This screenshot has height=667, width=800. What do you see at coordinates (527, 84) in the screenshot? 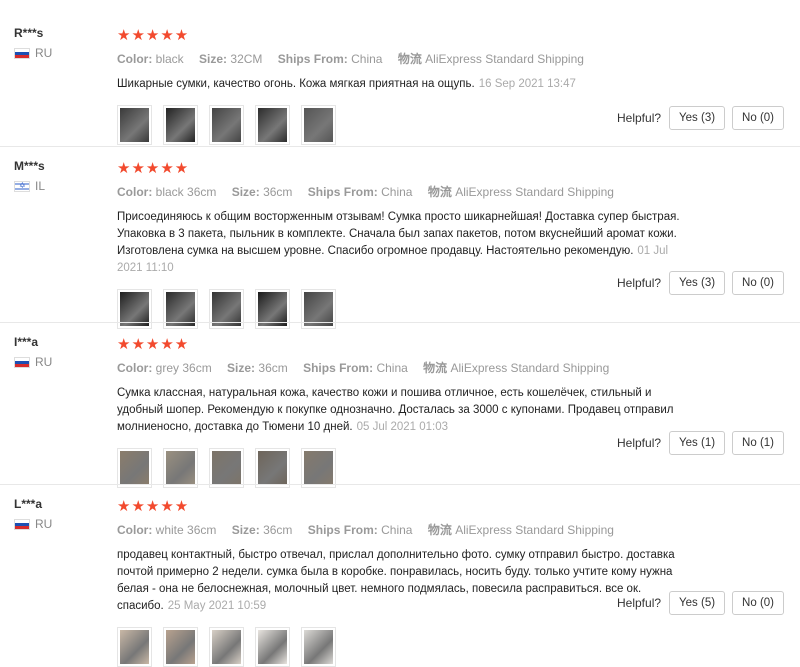
I see `review-date: 16 Sep 2021 13:47` at bounding box center [527, 84].